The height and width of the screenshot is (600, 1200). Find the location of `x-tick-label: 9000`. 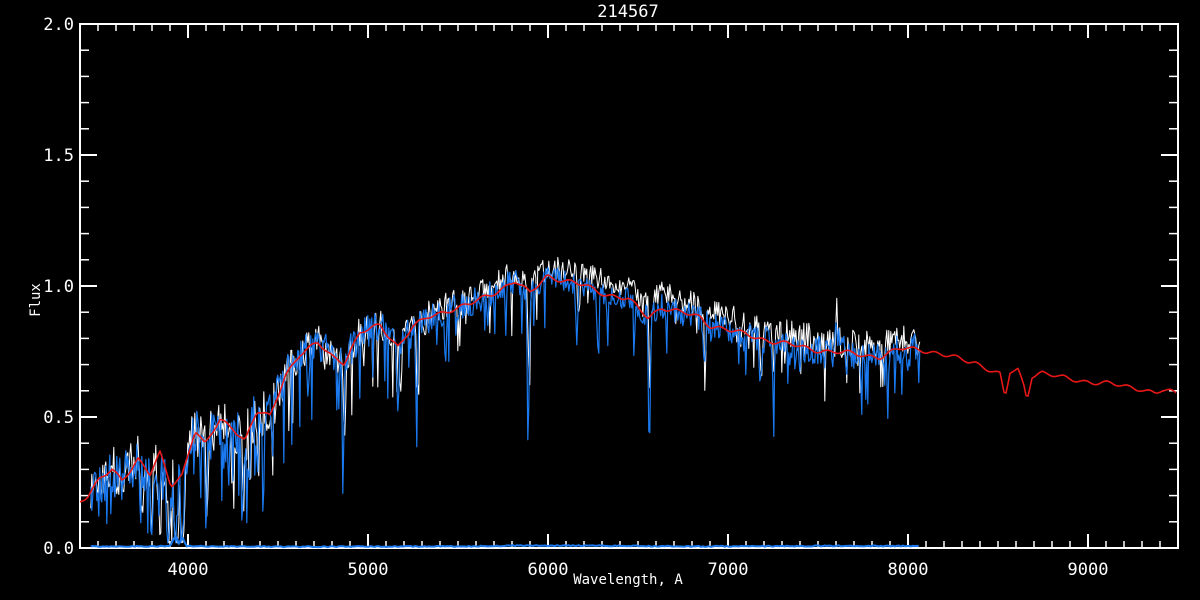

x-tick-label: 9000 is located at coordinates (1088, 570).